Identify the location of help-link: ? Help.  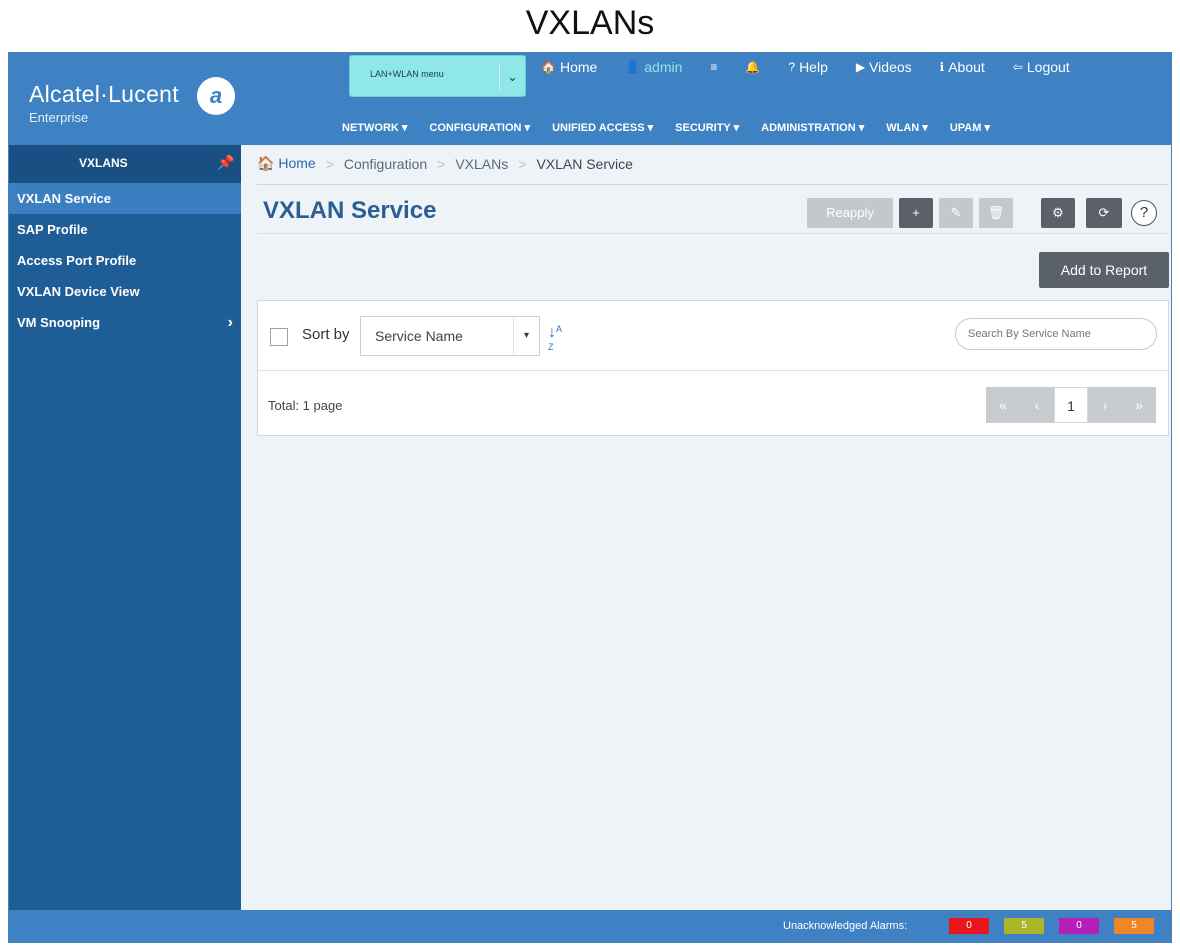
(807, 67).